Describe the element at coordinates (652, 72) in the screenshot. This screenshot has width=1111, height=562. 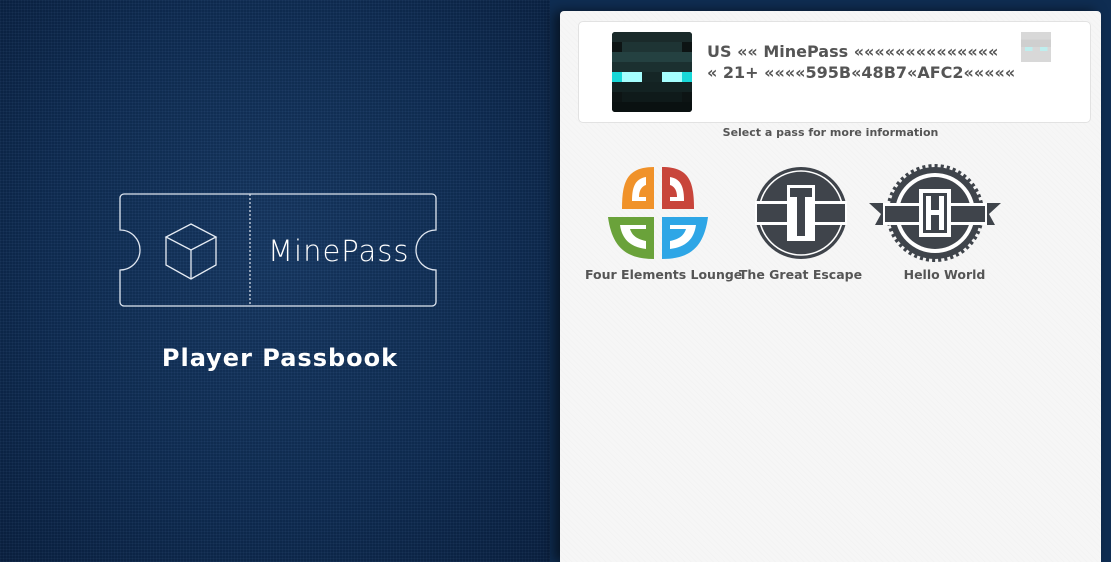
I see `enderman-face-icon` at that location.